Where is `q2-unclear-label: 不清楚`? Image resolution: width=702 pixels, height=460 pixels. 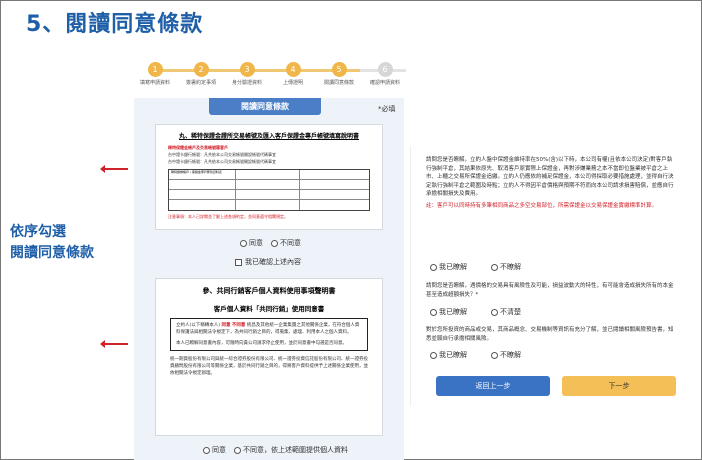 q2-unclear-label: 不清楚 is located at coordinates (510, 312).